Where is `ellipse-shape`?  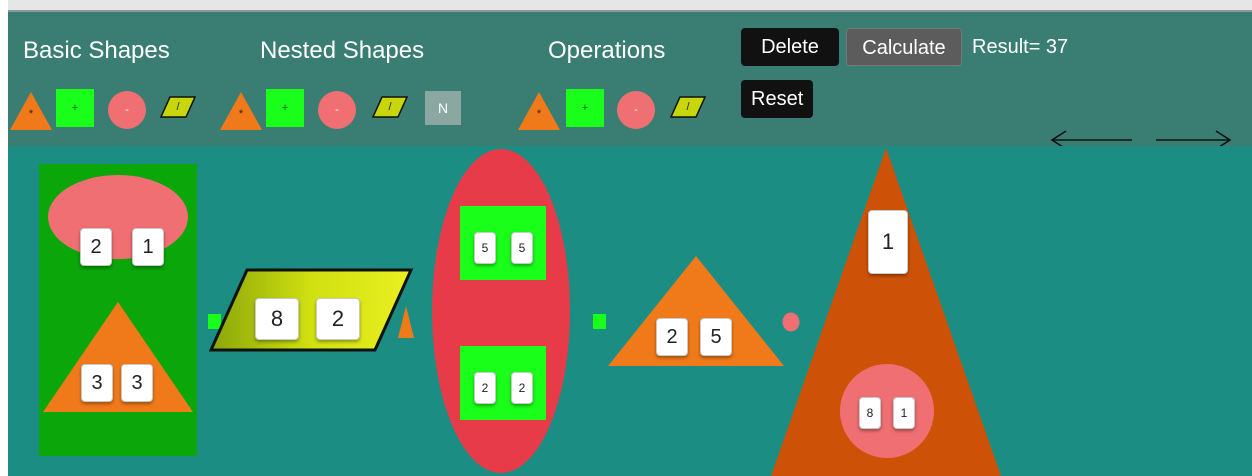
ellipse-shape is located at coordinates (118, 217).